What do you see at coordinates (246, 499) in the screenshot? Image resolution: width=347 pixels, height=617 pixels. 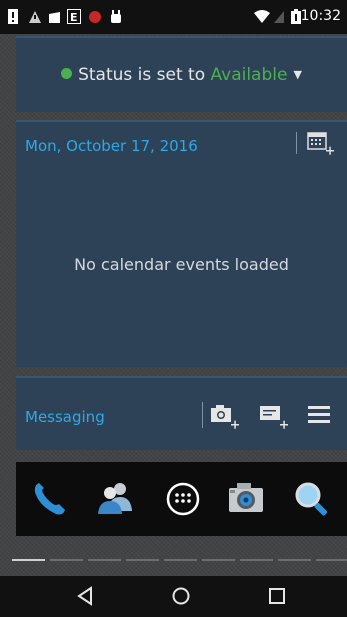 I see `camera-icon` at bounding box center [246, 499].